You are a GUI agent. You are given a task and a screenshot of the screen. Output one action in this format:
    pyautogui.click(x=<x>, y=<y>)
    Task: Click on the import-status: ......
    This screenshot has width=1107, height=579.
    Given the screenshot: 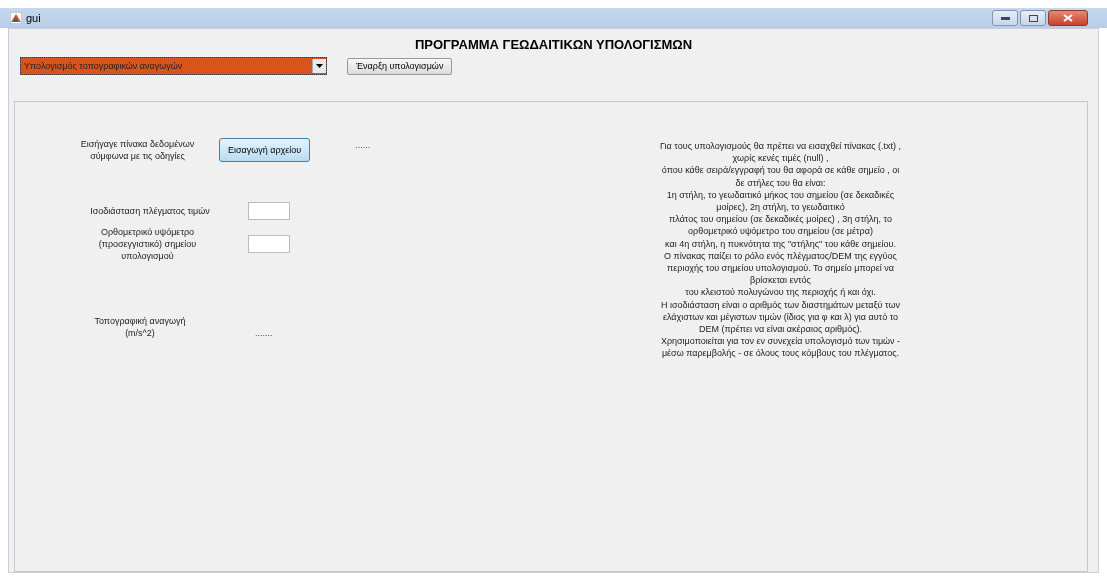 What is the action you would take?
    pyautogui.click(x=363, y=145)
    